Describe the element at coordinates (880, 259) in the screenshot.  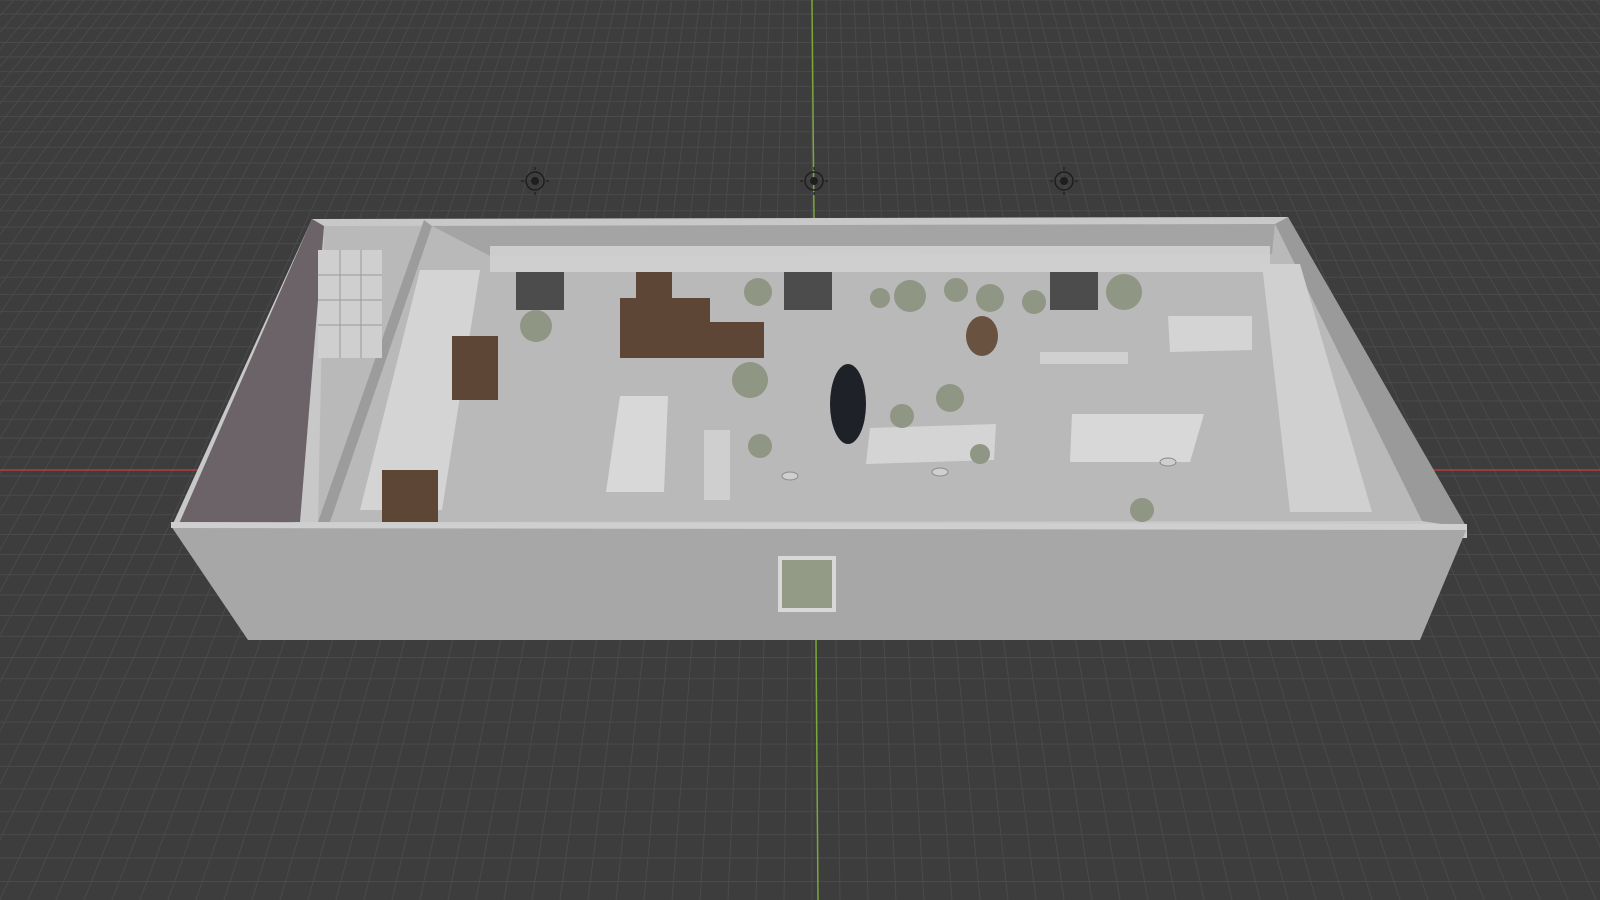
I see `back-shelf` at that location.